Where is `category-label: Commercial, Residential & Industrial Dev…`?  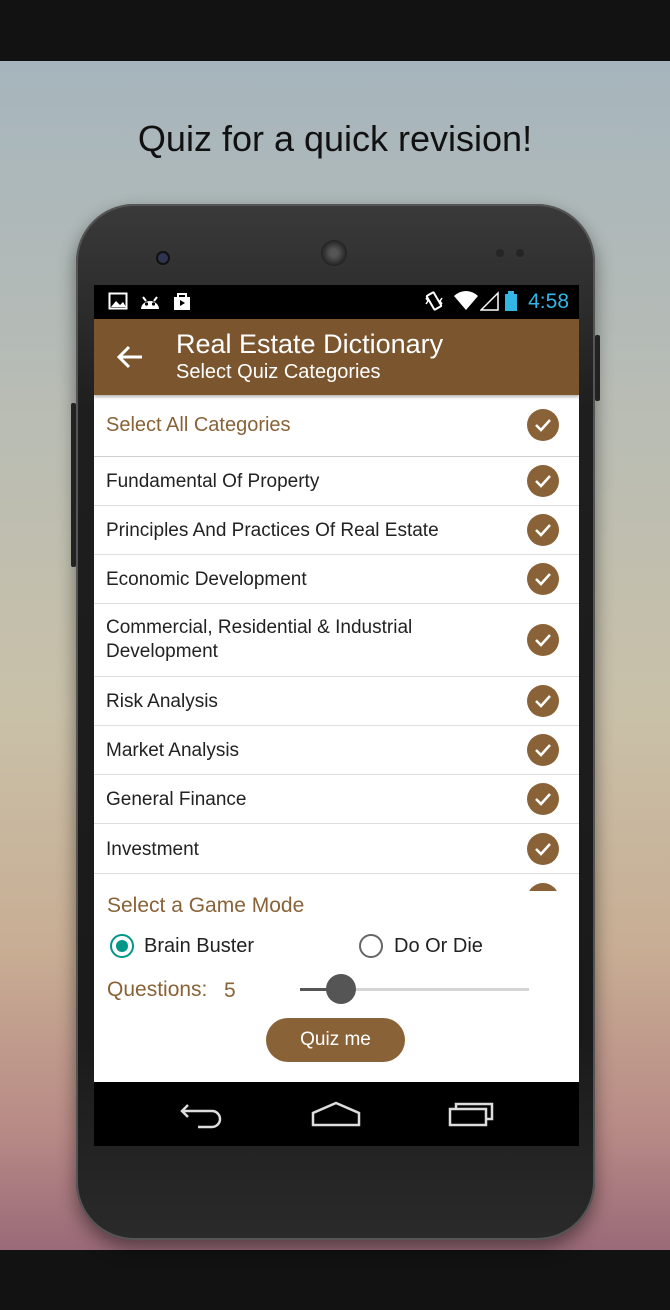
category-label: Commercial, Residential & Industrial Dev… is located at coordinates (259, 639).